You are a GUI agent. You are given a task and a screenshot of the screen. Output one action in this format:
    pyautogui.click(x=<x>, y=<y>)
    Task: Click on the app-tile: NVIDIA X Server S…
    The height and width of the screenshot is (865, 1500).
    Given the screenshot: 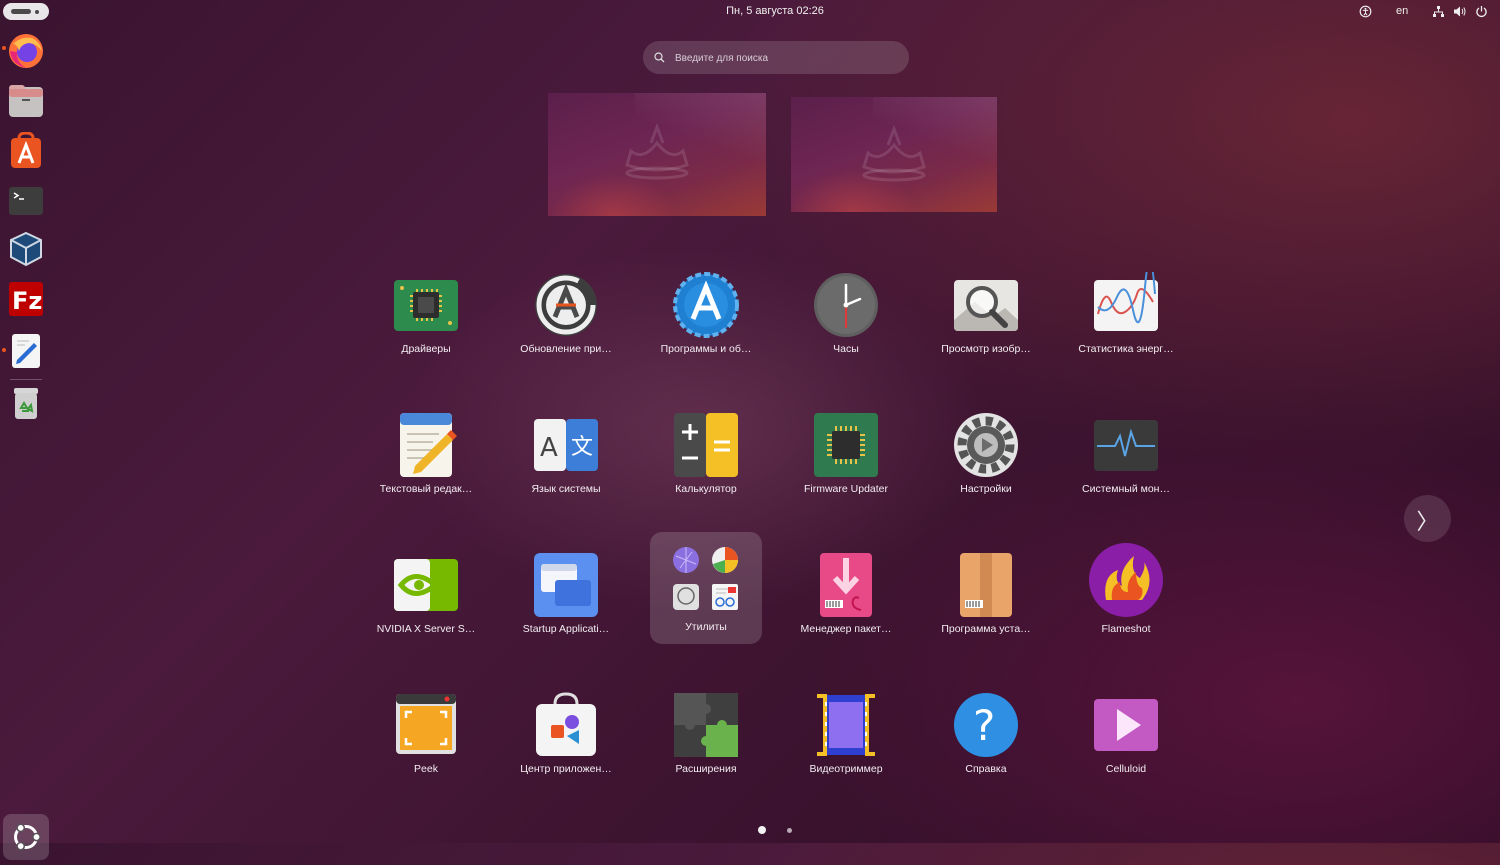 What is the action you would take?
    pyautogui.click(x=426, y=602)
    